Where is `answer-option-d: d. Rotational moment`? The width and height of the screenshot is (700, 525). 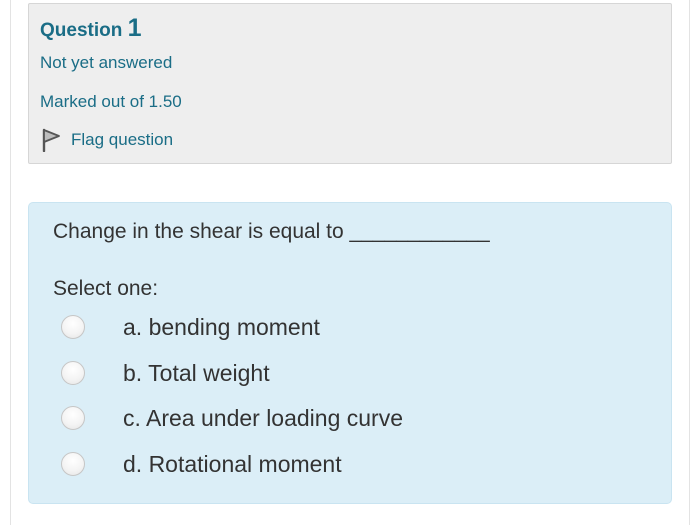 answer-option-d: d. Rotational moment is located at coordinates (201, 464).